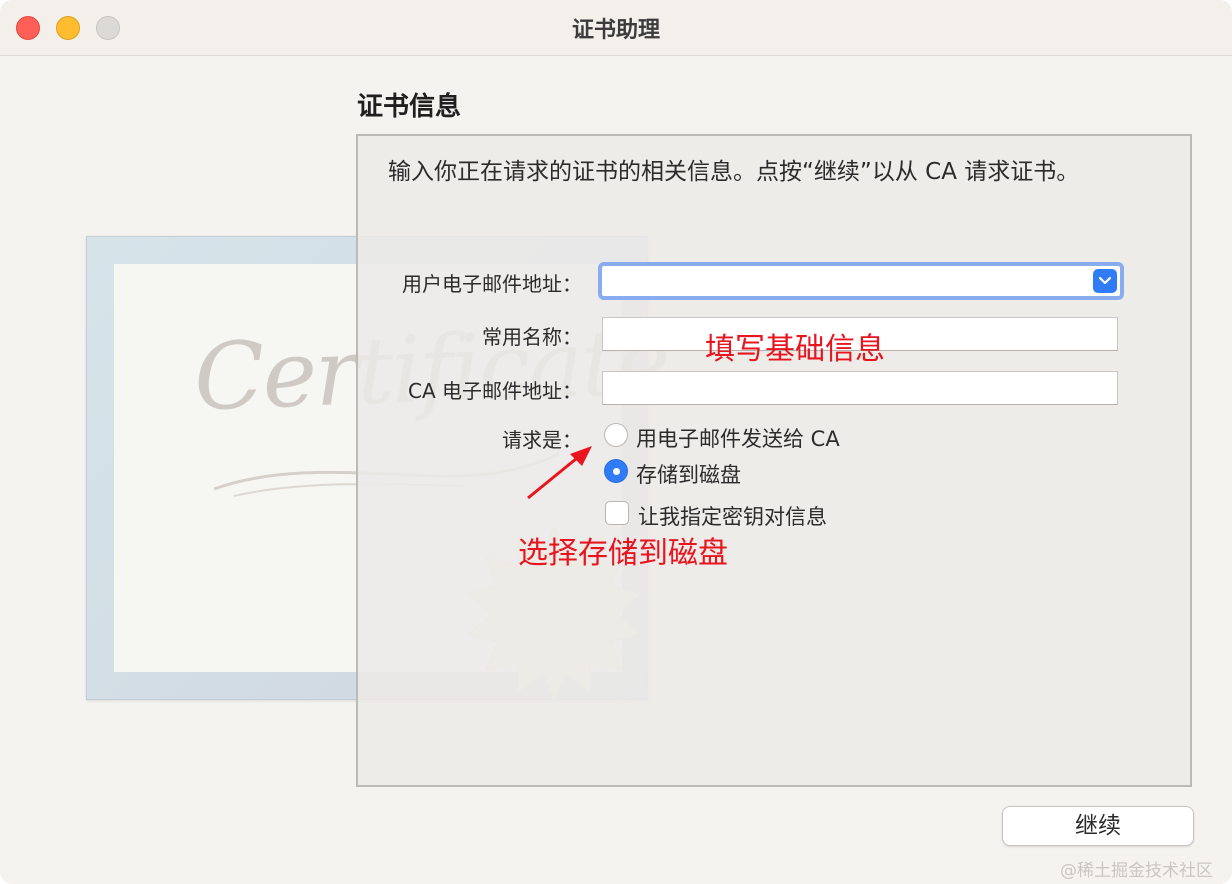 This screenshot has width=1232, height=884. What do you see at coordinates (1098, 826) in the screenshot?
I see `continue-button: 继续` at bounding box center [1098, 826].